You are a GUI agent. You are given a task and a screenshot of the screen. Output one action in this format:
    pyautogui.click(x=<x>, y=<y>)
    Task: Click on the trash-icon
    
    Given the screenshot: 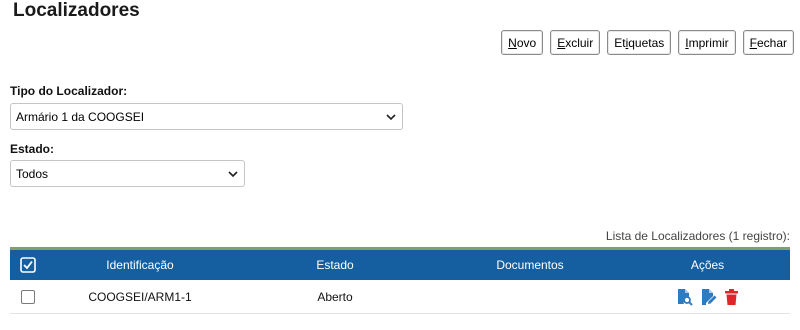 What is the action you would take?
    pyautogui.click(x=731, y=297)
    